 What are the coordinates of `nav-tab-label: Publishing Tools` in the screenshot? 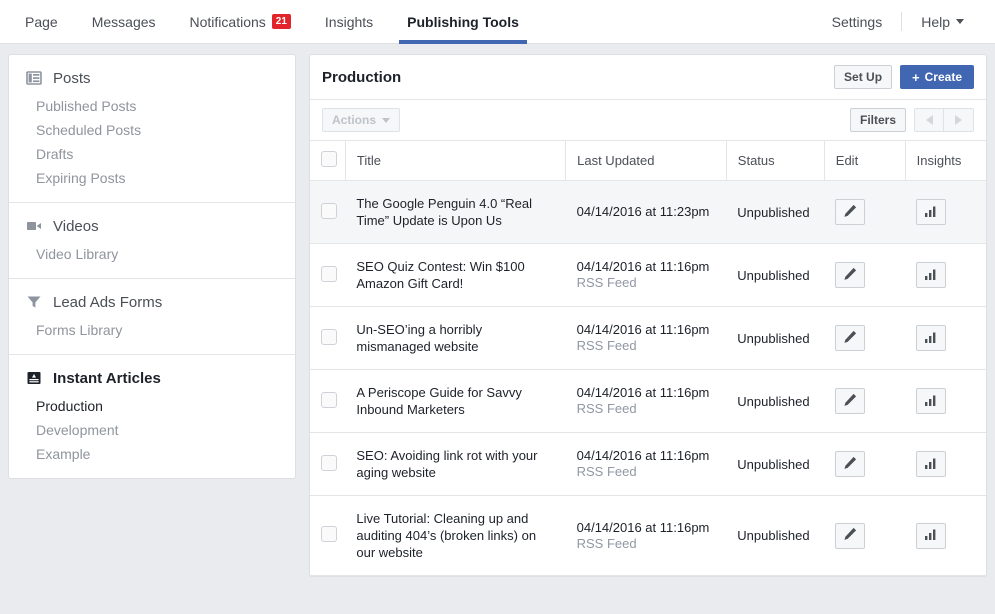 It's located at (463, 21).